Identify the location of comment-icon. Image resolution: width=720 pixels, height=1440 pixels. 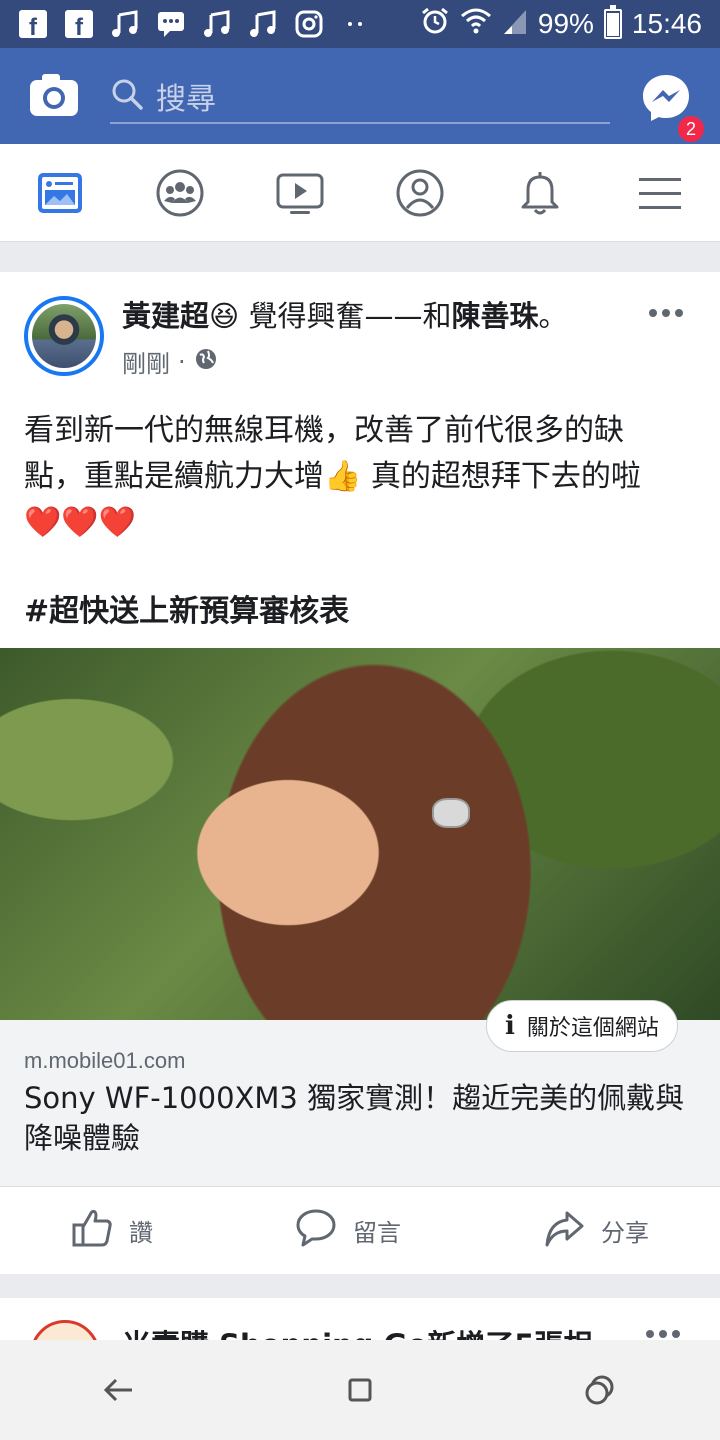
(316, 1231).